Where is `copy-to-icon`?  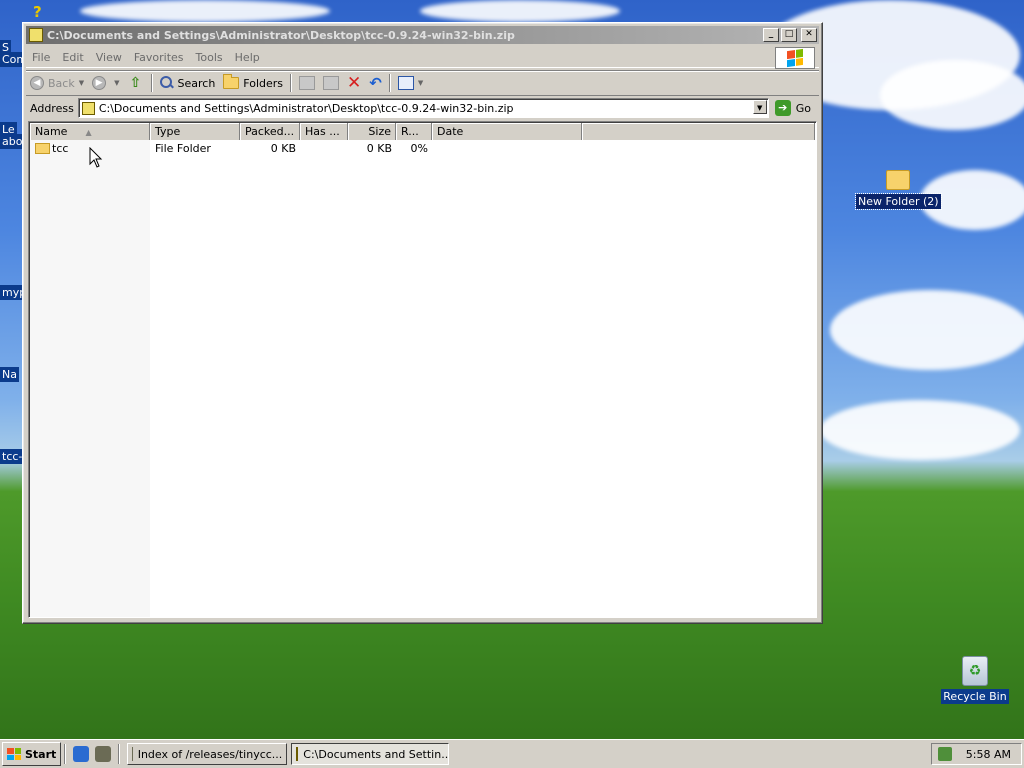 copy-to-icon is located at coordinates (331, 83).